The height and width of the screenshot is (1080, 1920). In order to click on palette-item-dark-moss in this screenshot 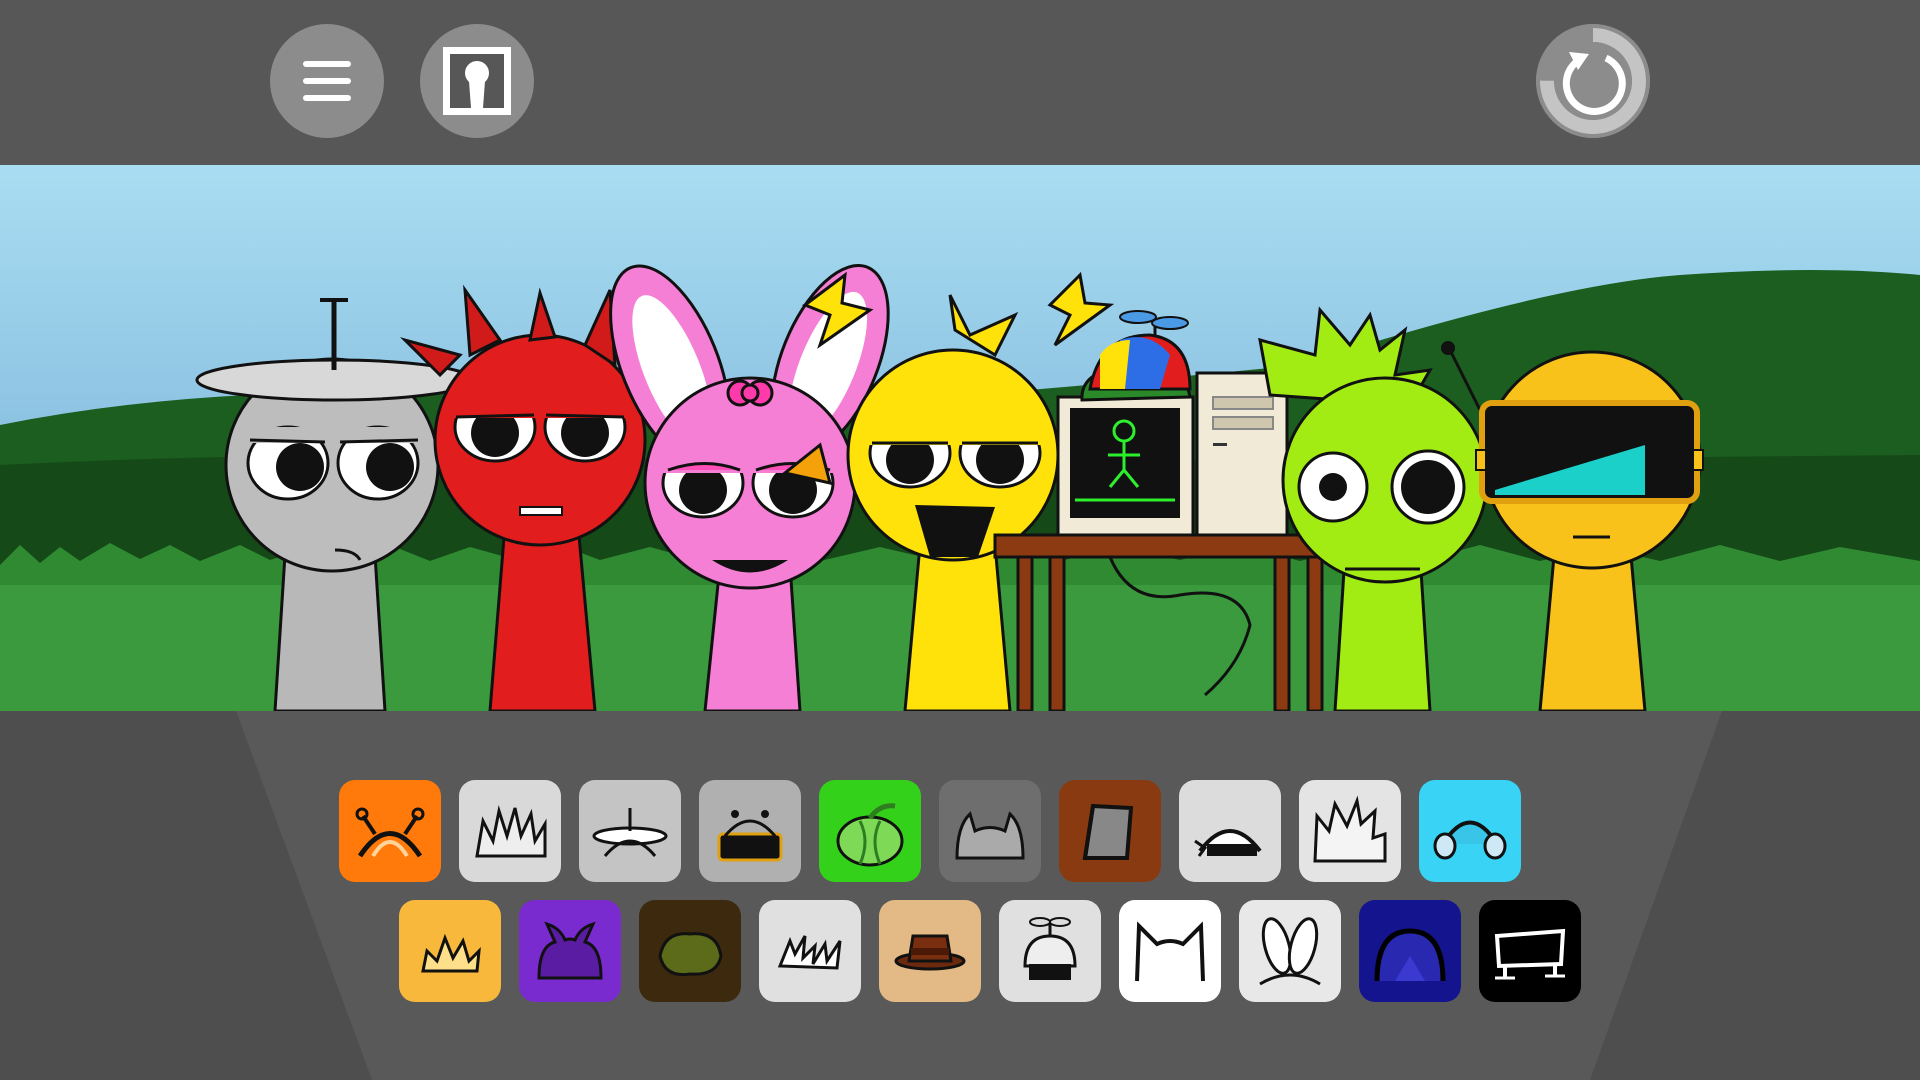, I will do `click(690, 951)`.